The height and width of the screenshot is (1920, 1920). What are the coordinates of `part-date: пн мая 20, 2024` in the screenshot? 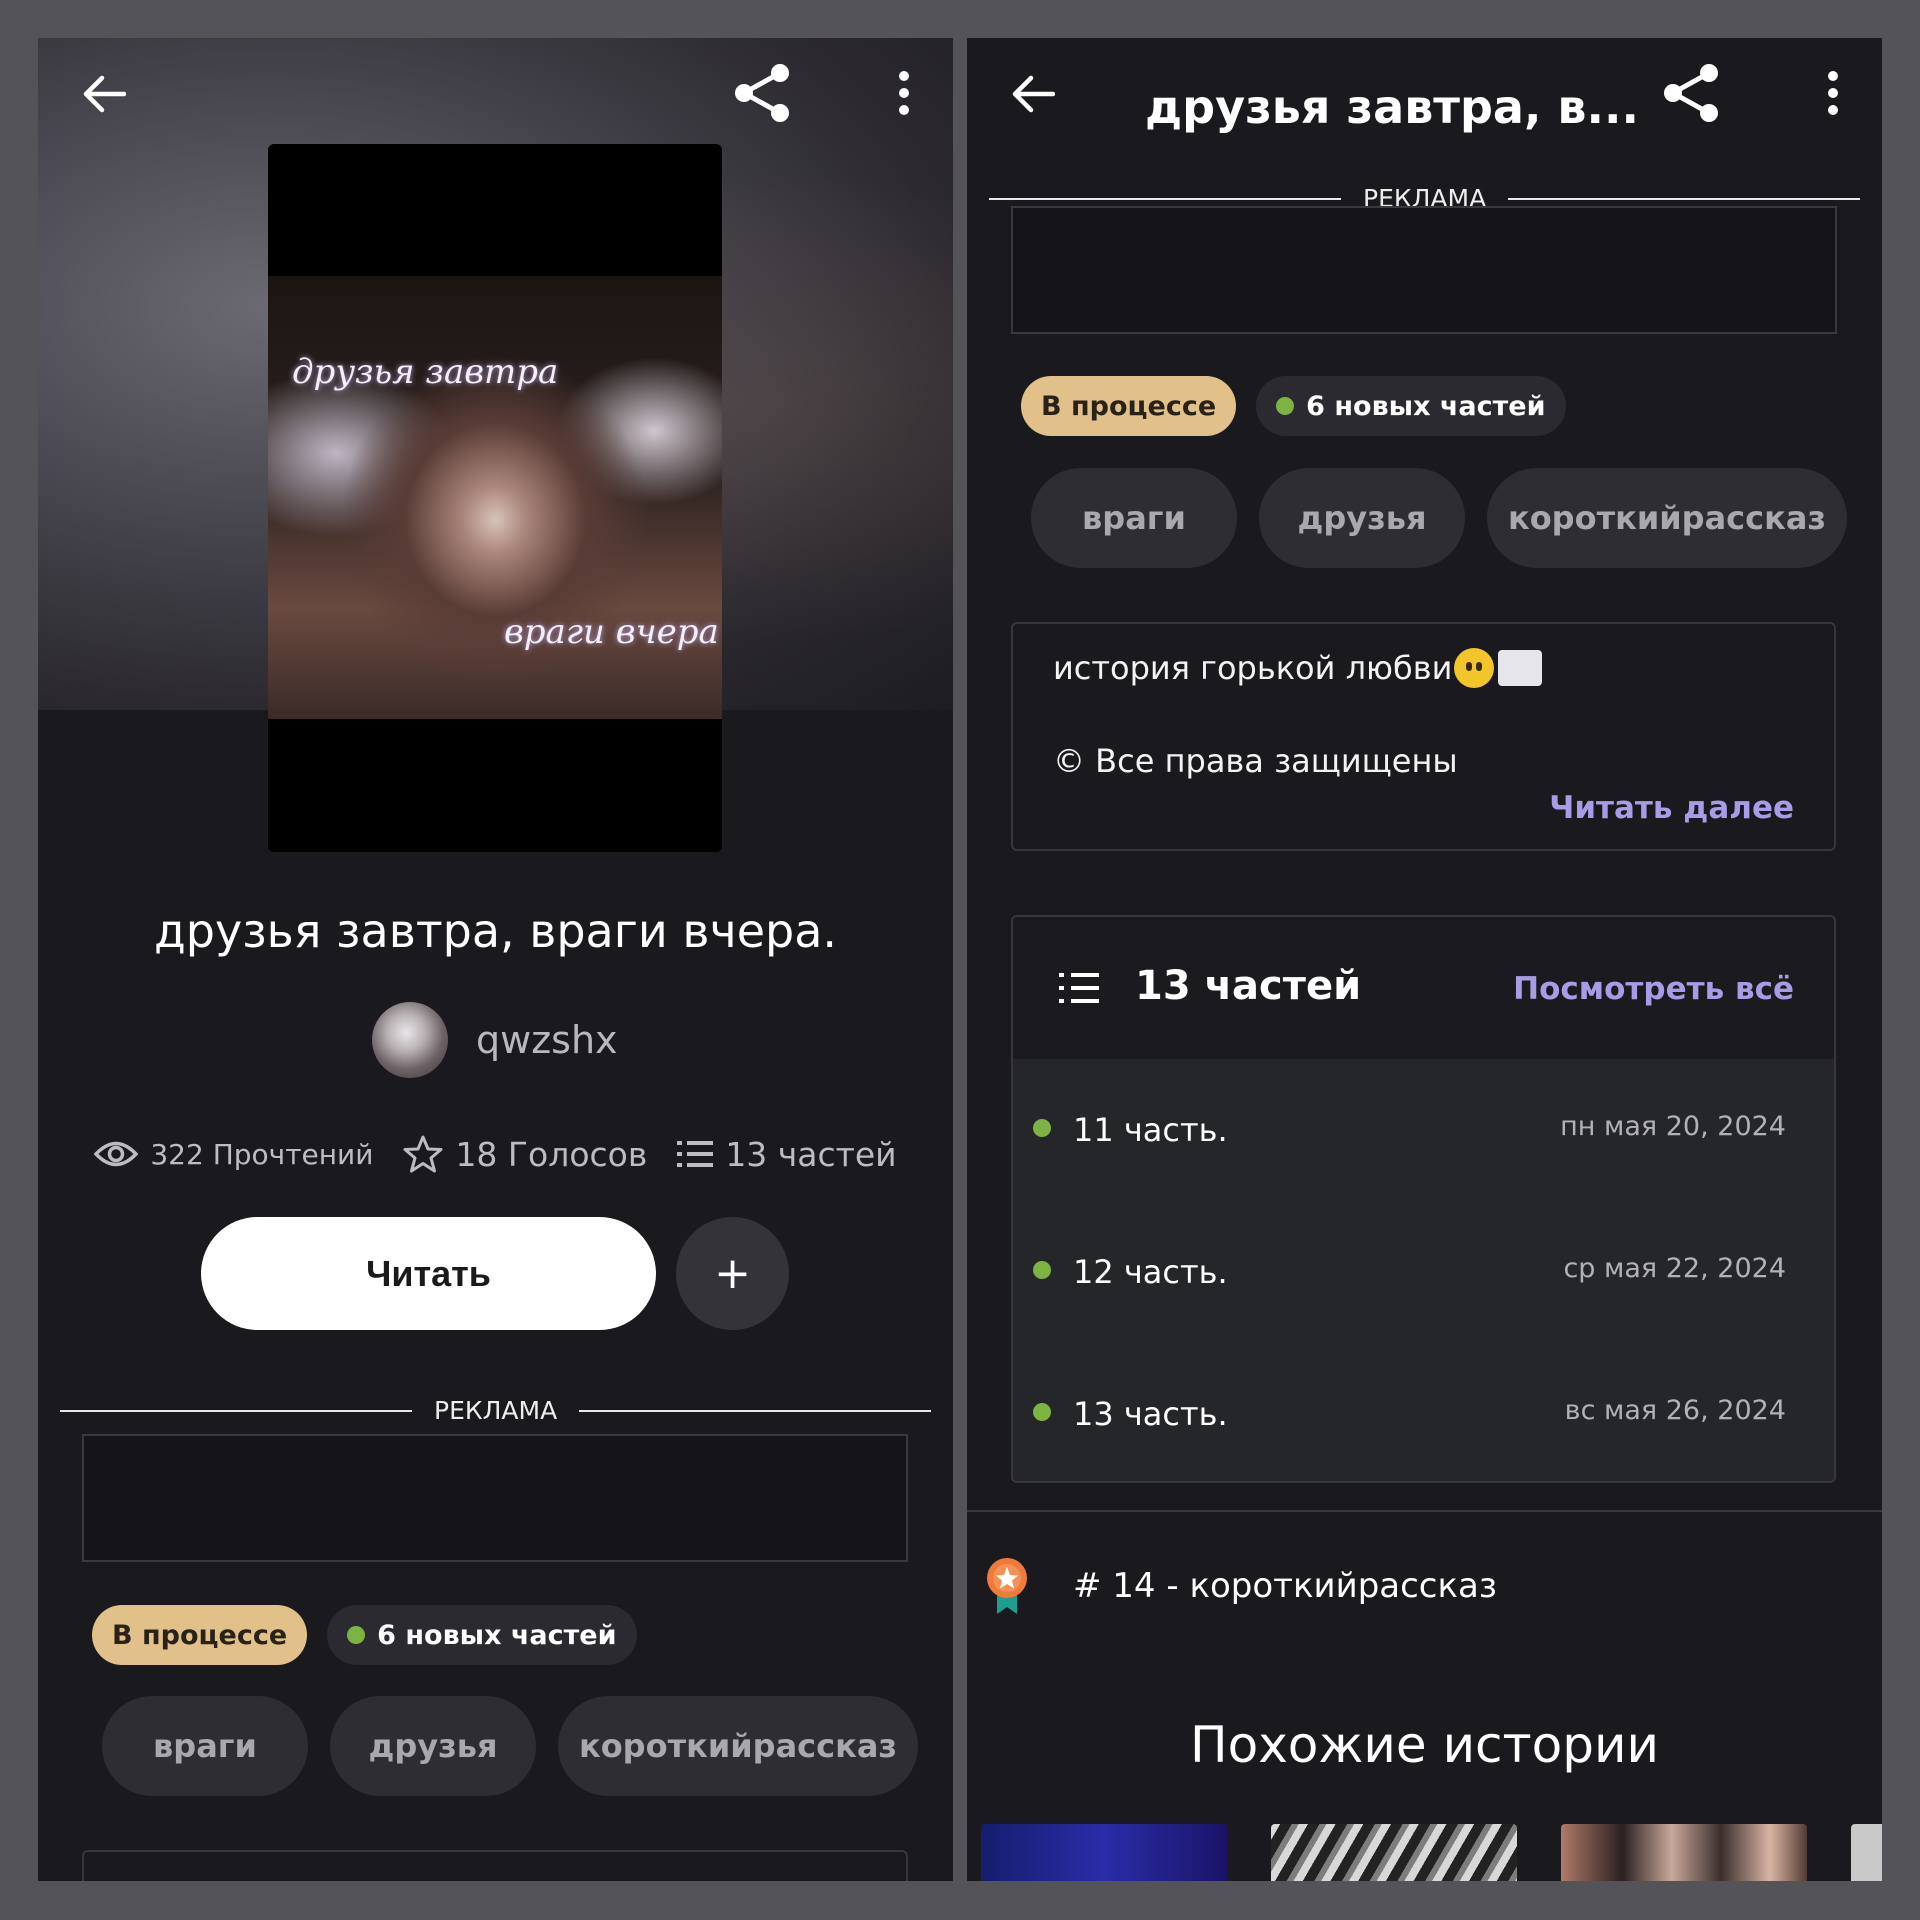 It's located at (1673, 1126).